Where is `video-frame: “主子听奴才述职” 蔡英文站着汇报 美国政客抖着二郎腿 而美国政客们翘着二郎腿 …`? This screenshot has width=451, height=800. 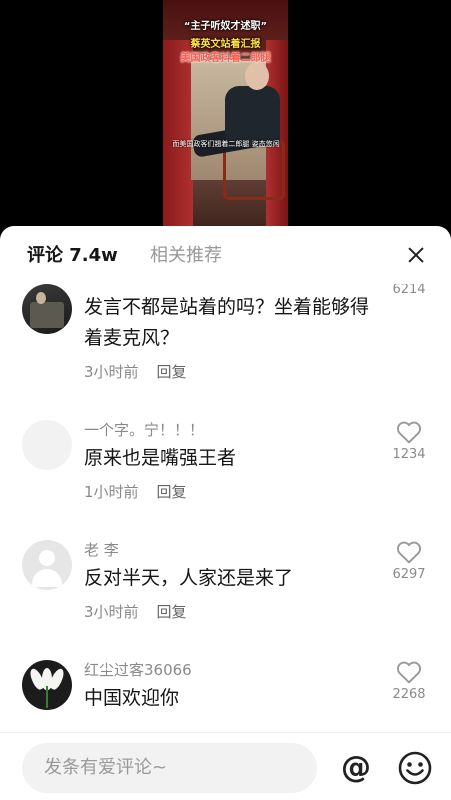
video-frame: “主子听奴才述职” 蔡英文站着汇报 美国政客抖着二郎腿 而美国政客们翘着二郎腿 … is located at coordinates (225, 118).